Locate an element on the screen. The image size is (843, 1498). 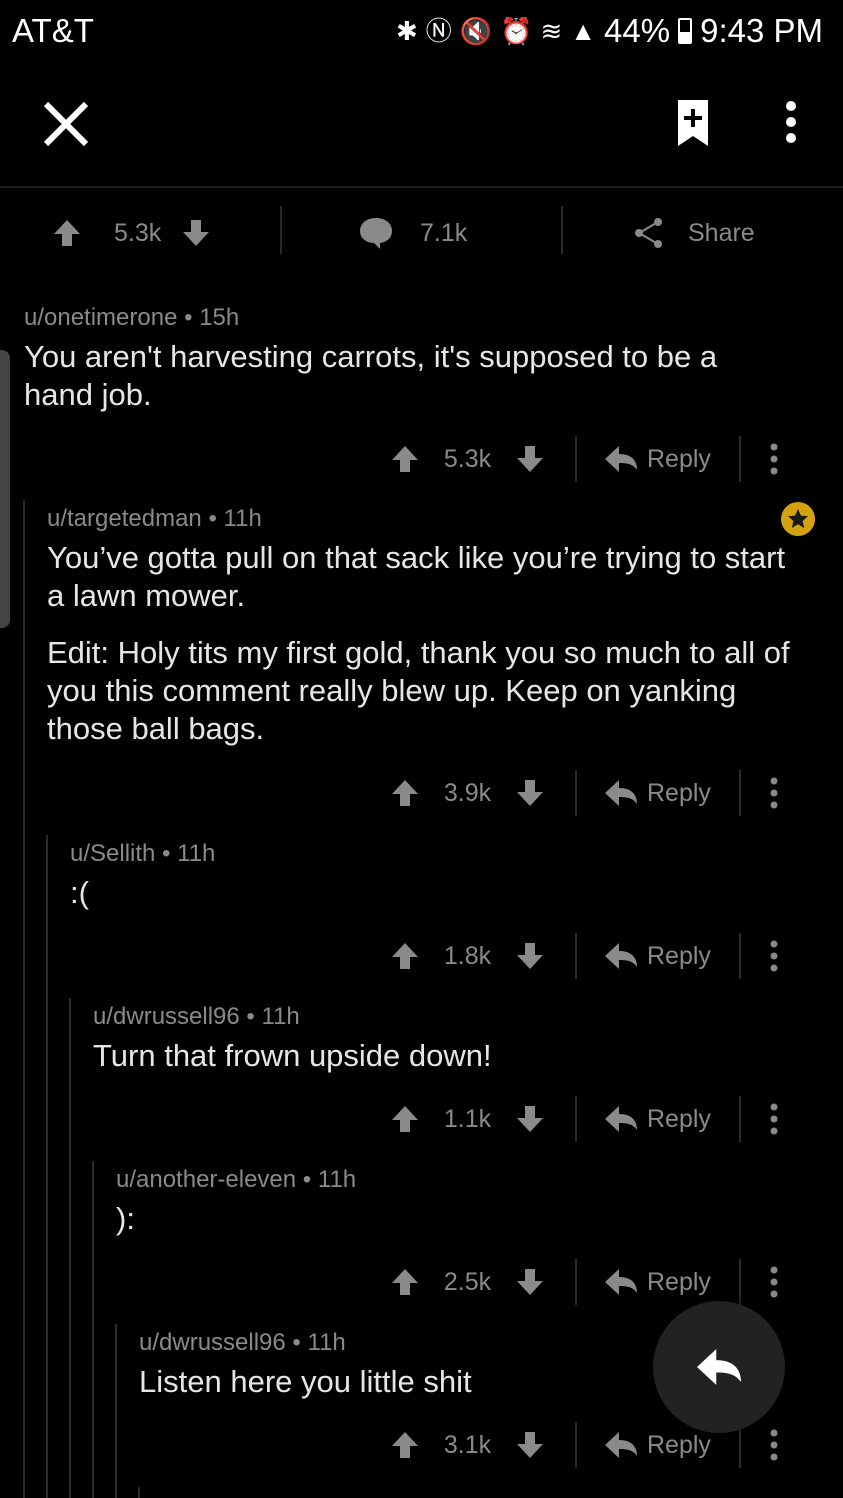
comment-actions: 2.5k Reply is located at coordinates (610, 1282).